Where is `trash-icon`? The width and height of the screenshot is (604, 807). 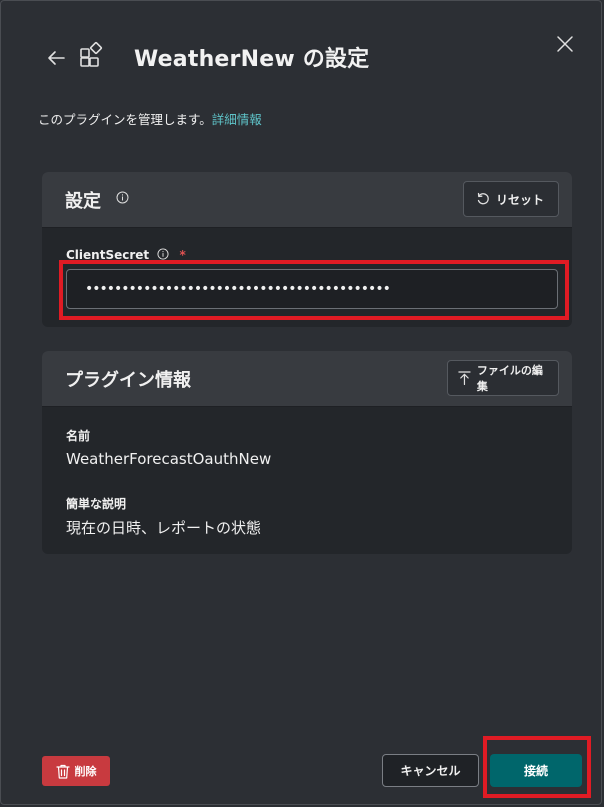
trash-icon is located at coordinates (62, 771).